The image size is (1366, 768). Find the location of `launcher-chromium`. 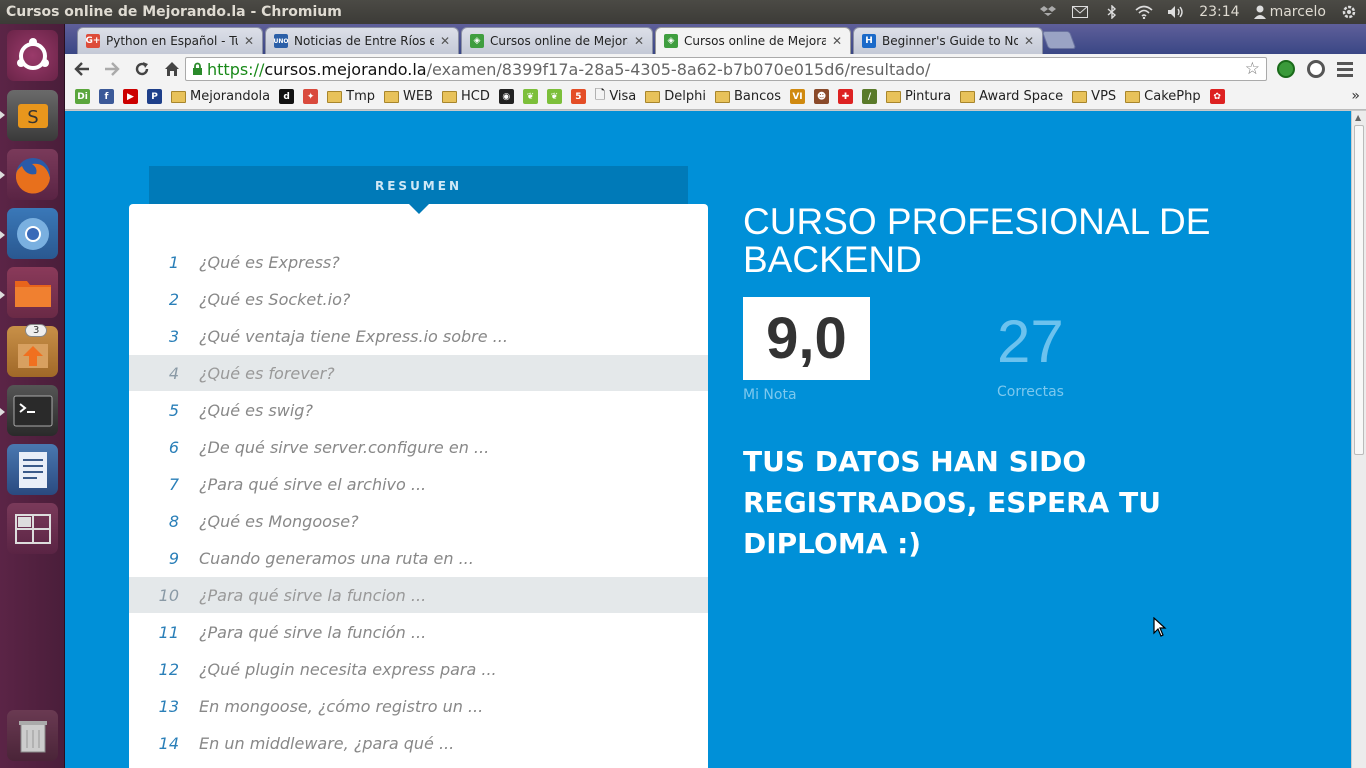

launcher-chromium is located at coordinates (32, 233).